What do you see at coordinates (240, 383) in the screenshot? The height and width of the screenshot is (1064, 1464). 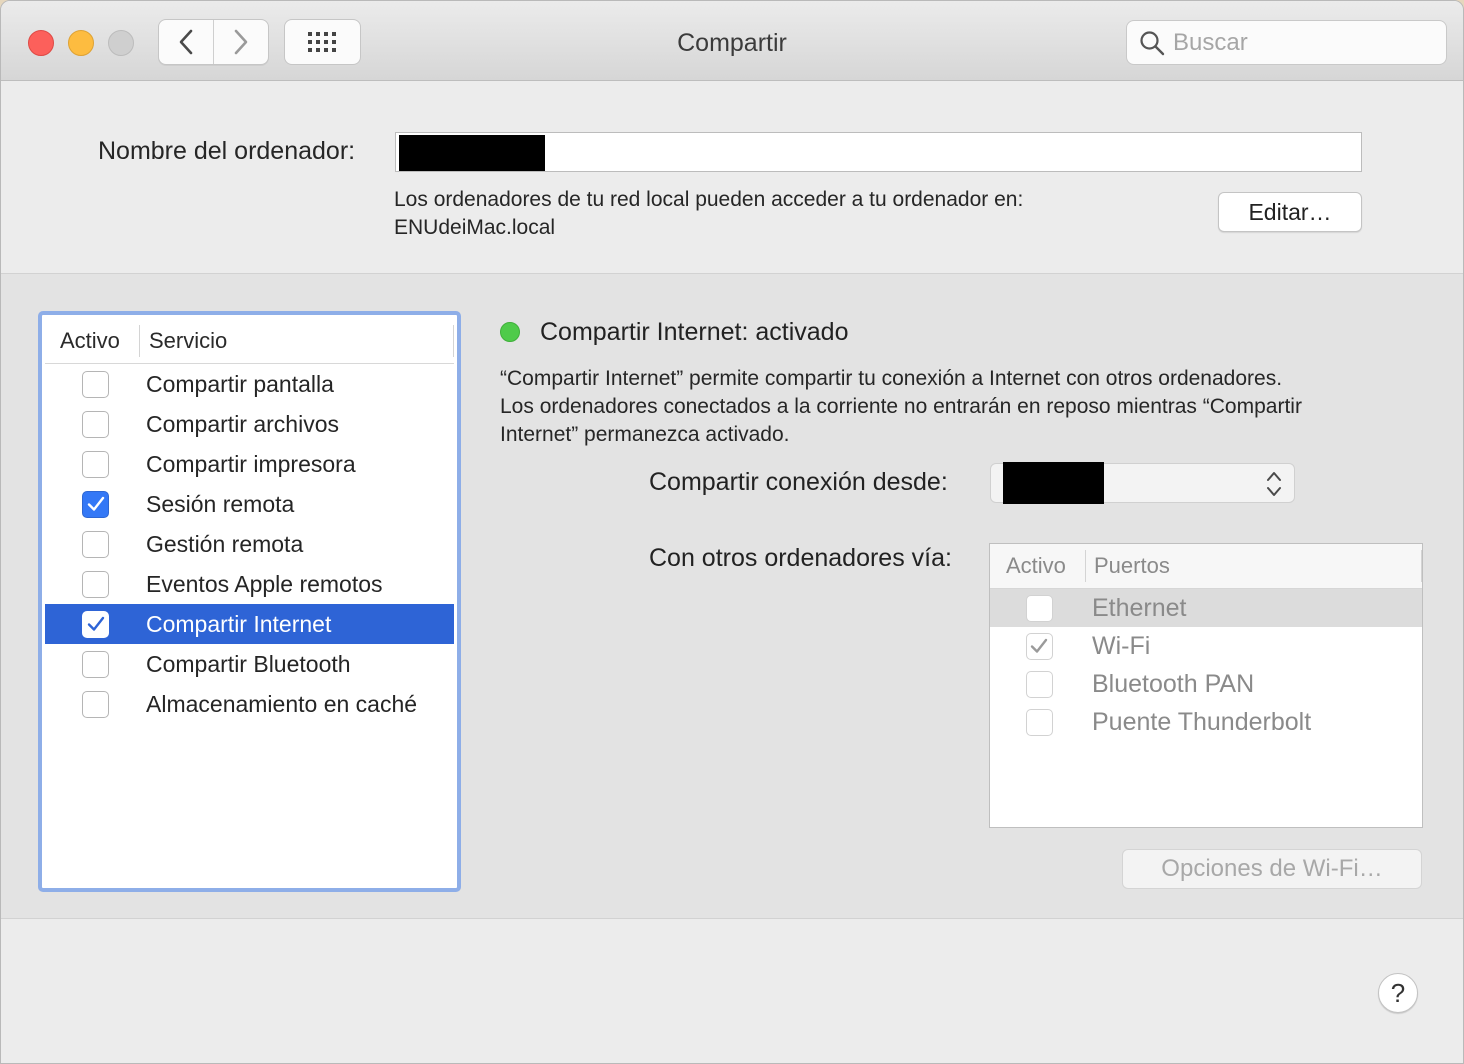 I see `service-label: Compartir pantalla` at bounding box center [240, 383].